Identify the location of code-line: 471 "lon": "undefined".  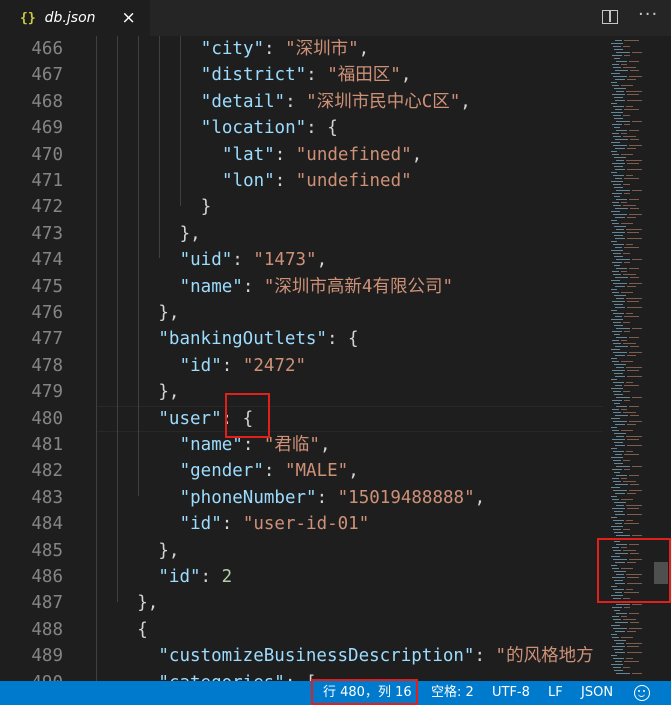
(301, 181).